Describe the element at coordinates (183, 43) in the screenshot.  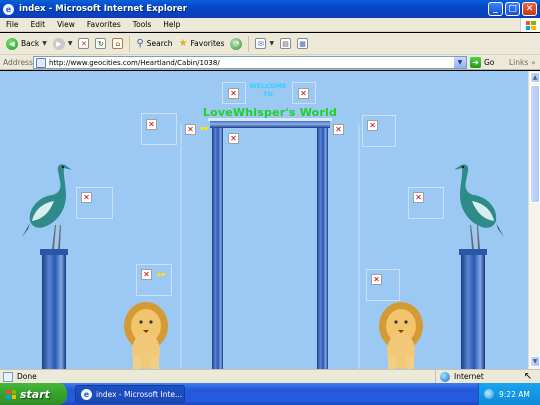
I see `favorites-star-icon: ★` at that location.